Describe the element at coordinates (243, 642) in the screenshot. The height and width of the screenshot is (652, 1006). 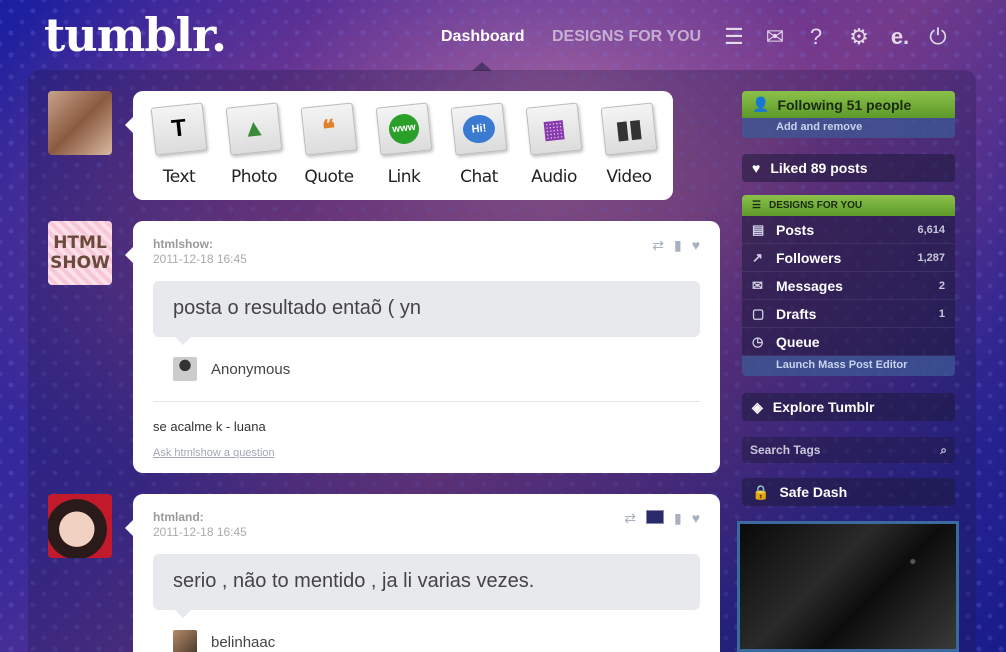
I see `asker-name: belinhaac` at that location.